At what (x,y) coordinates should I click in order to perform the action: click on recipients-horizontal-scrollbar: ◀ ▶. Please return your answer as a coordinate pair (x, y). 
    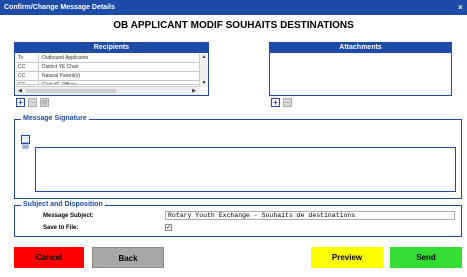
    Looking at the image, I should click on (107, 90).